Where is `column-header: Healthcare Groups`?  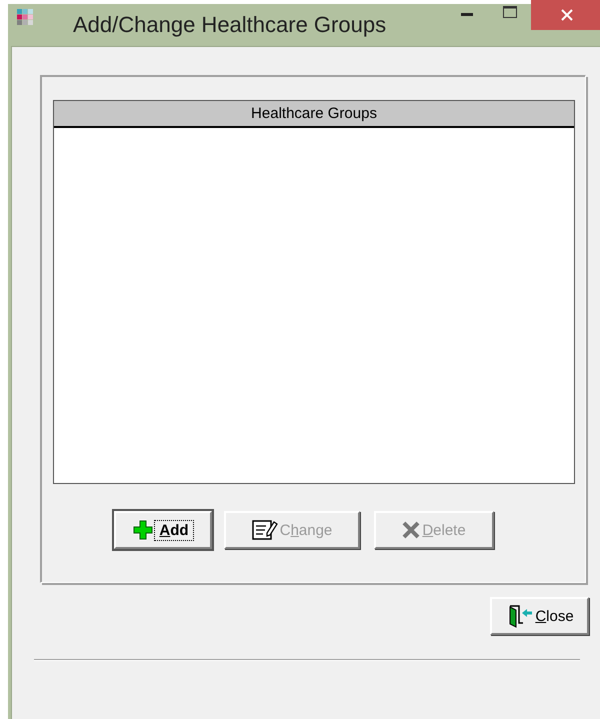 column-header: Healthcare Groups is located at coordinates (314, 114).